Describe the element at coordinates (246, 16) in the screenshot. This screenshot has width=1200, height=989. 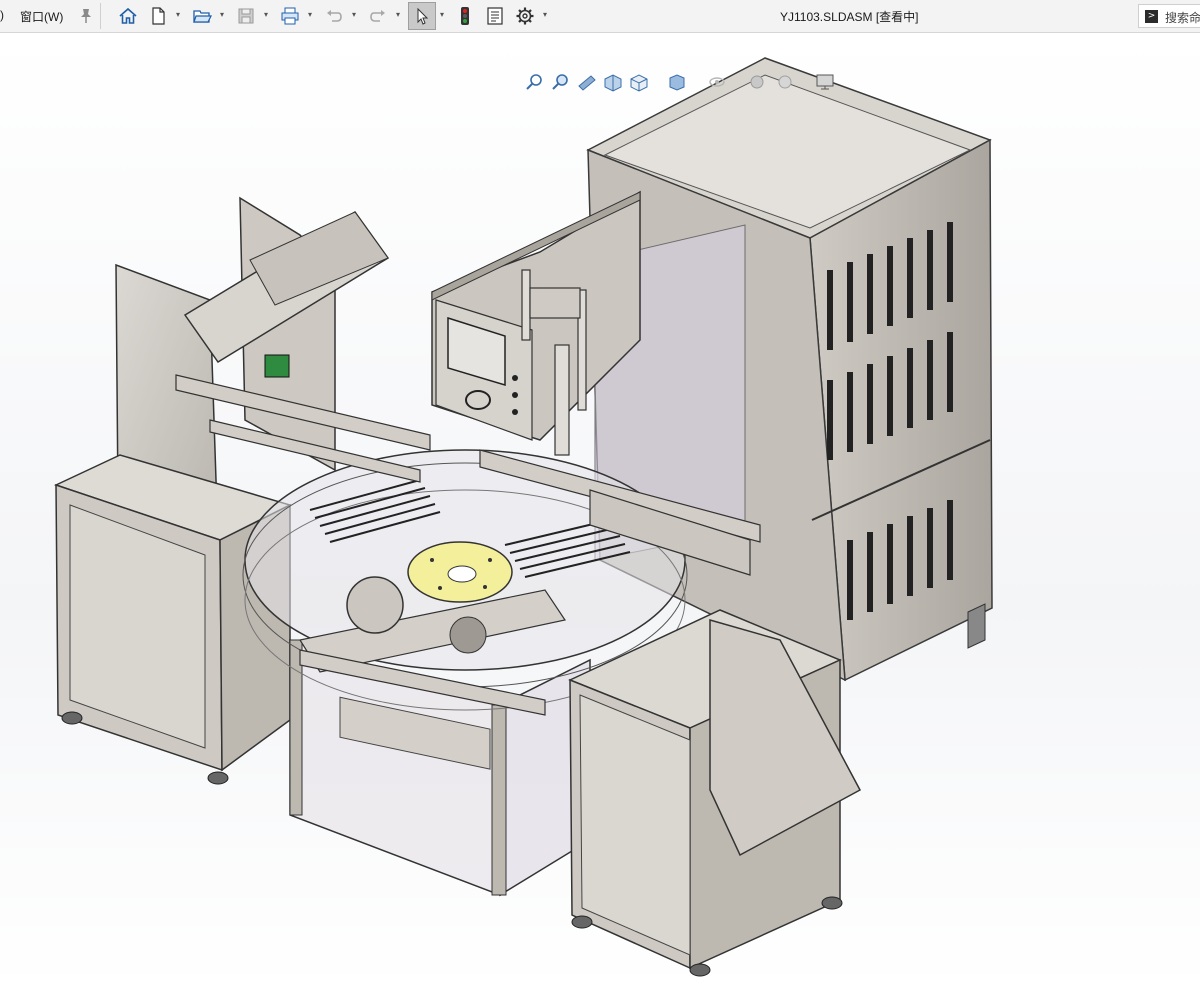
I see `save-icon` at that location.